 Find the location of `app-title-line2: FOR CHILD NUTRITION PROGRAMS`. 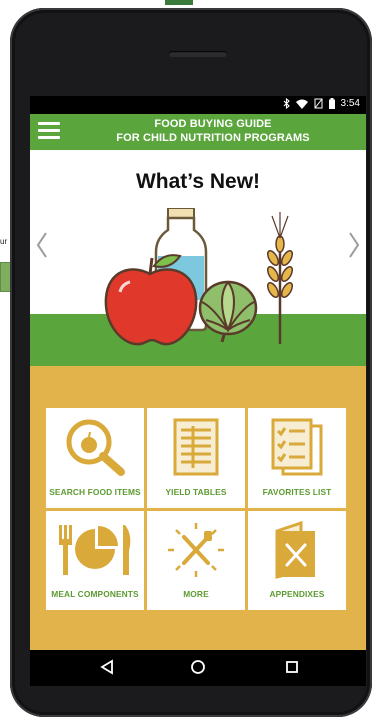

app-title-line2: FOR CHILD NUTRITION PROGRAMS is located at coordinates (213, 138).